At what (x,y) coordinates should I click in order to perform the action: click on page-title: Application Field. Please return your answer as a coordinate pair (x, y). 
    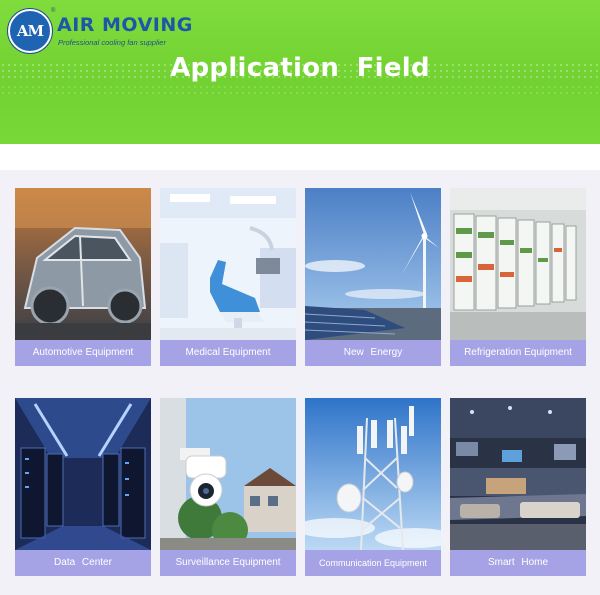
    Looking at the image, I should click on (300, 68).